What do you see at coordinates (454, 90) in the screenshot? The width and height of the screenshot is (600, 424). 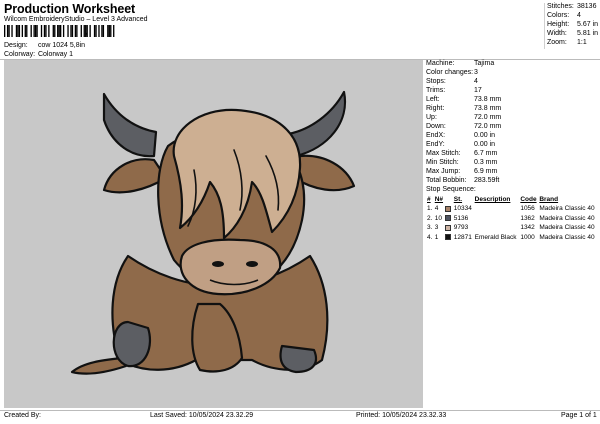 I see `info-trims: Trims: 17` at bounding box center [454, 90].